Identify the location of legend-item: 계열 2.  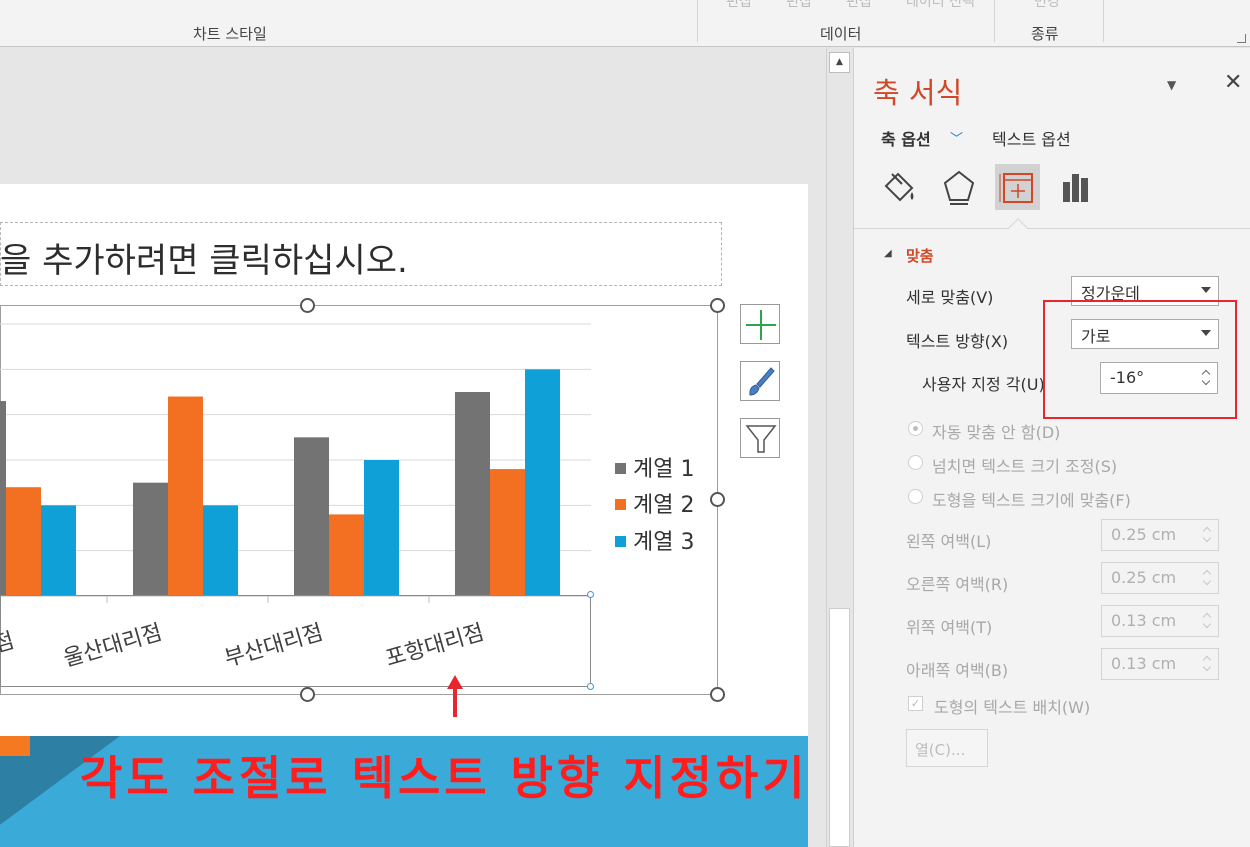
(654, 503).